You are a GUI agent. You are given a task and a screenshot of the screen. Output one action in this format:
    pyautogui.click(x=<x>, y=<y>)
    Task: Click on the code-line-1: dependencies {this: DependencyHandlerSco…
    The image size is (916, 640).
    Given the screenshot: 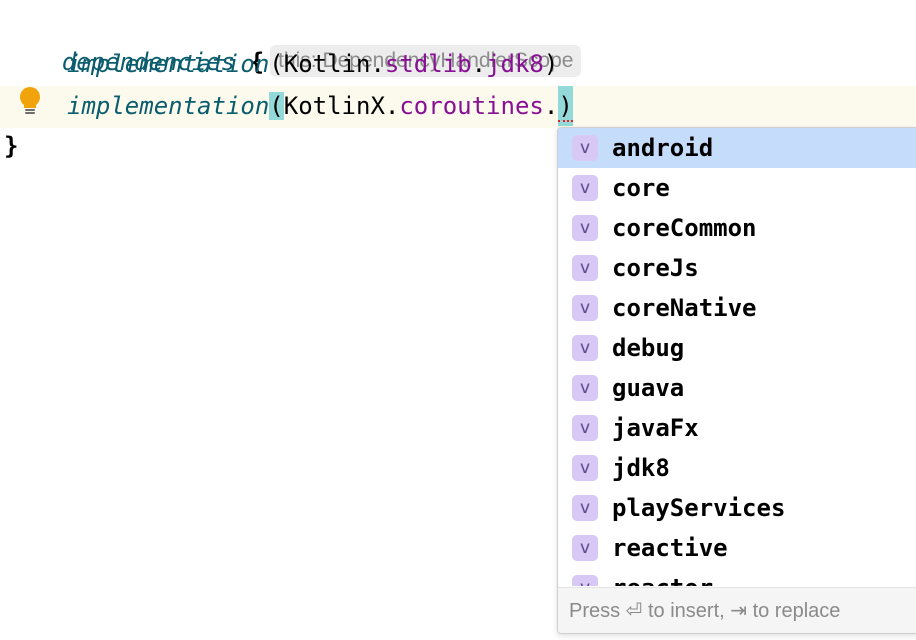 What is the action you would take?
    pyautogui.click(x=293, y=39)
    